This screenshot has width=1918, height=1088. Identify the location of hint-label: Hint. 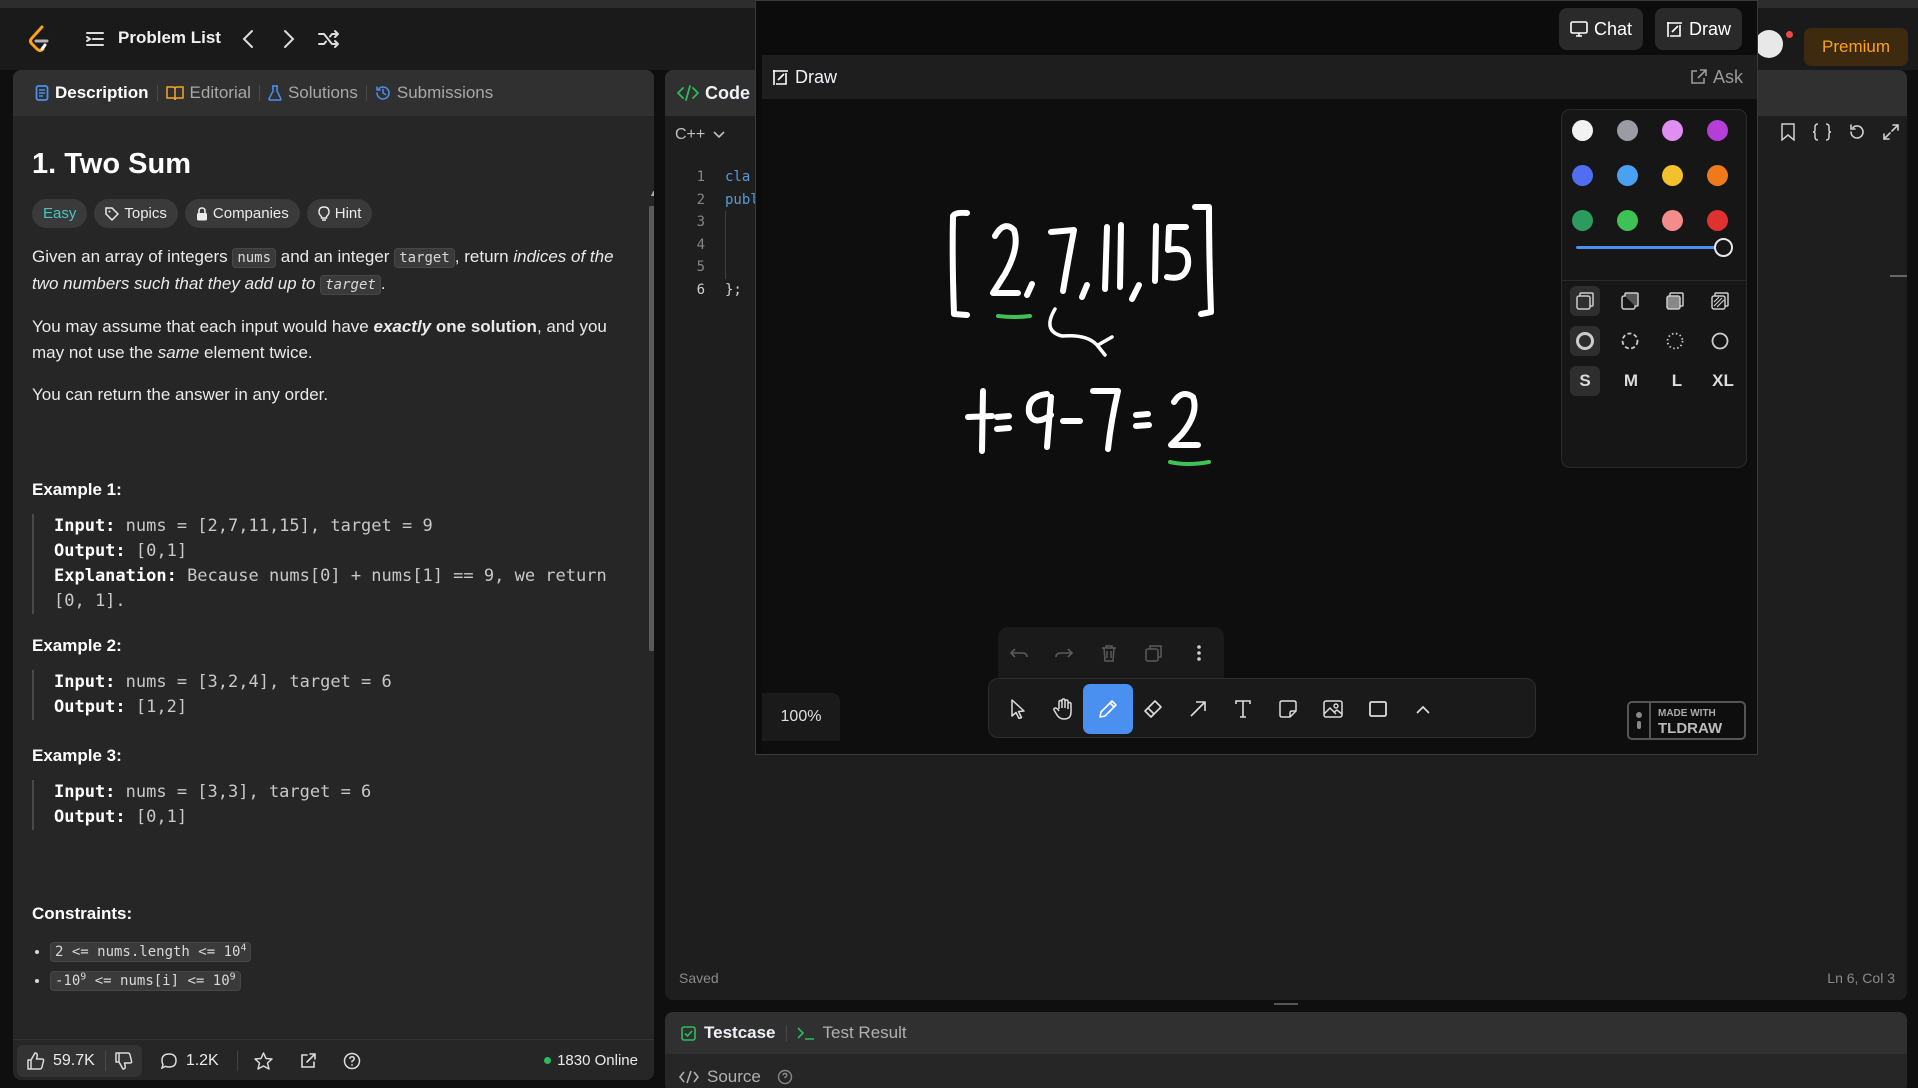
(348, 213).